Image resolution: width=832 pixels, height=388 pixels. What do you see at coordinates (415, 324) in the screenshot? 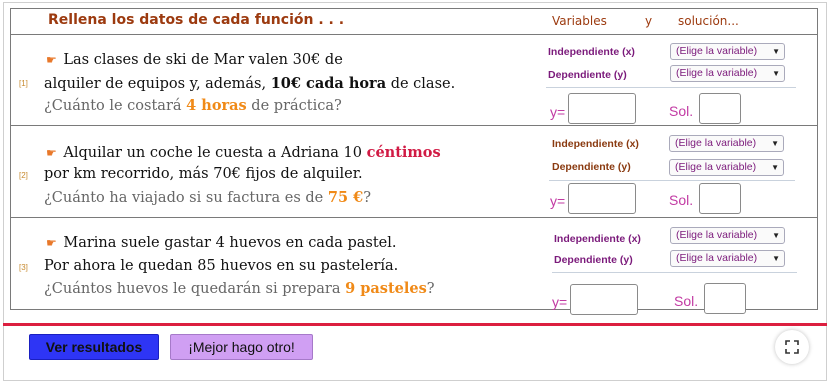
I see `divider-bar` at bounding box center [415, 324].